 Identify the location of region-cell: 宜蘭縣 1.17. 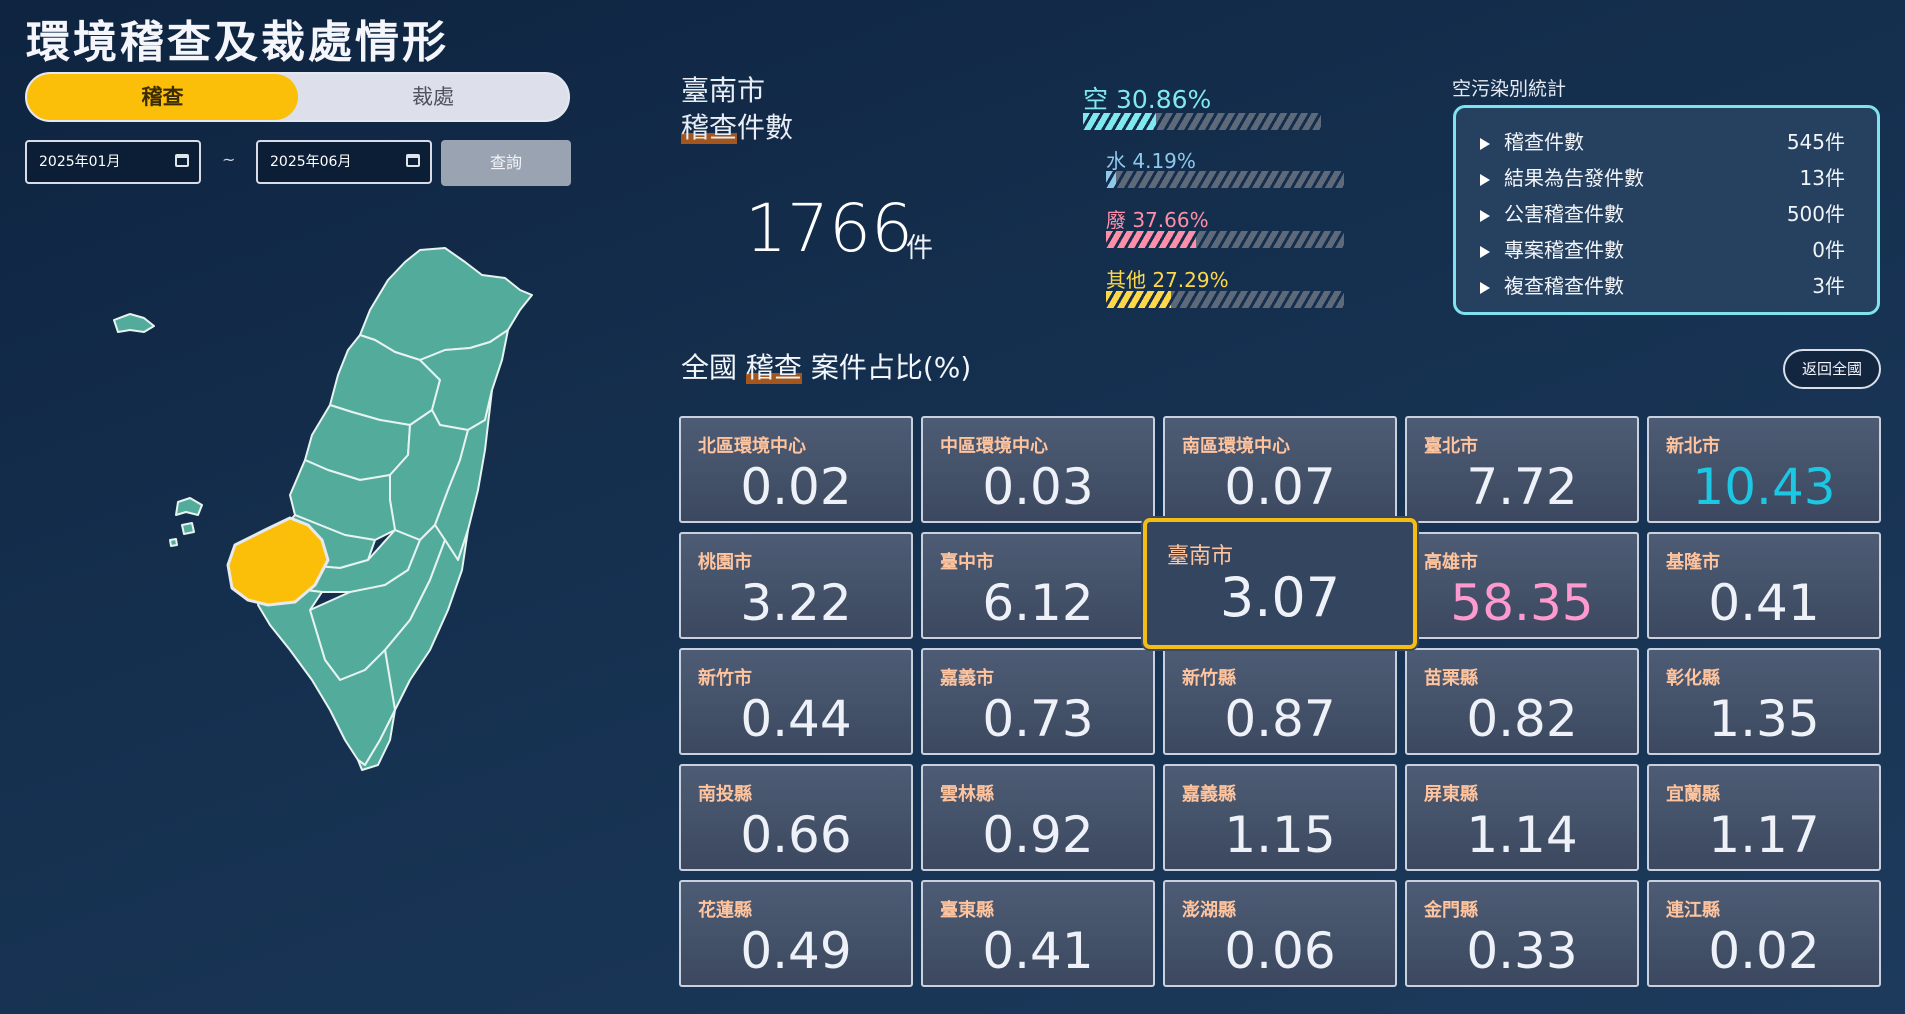
(1764, 817).